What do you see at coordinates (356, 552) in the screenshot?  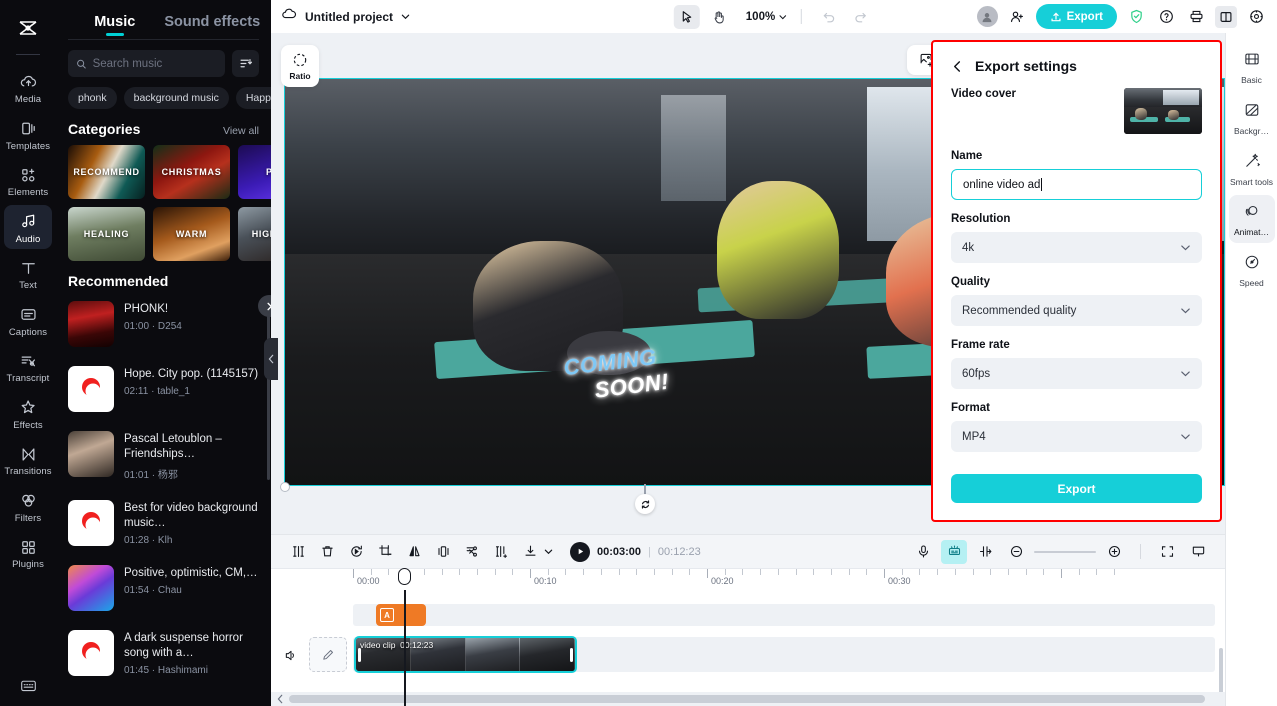 I see `reverse-icon` at bounding box center [356, 552].